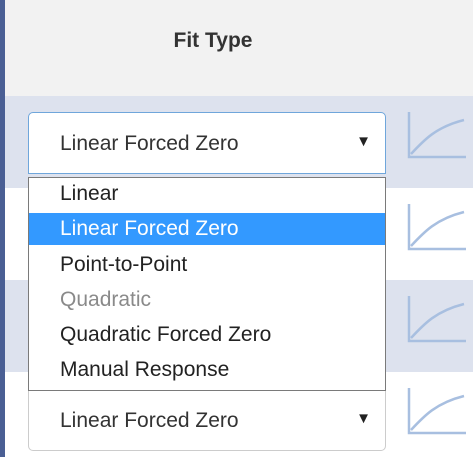 The width and height of the screenshot is (473, 457). What do you see at coordinates (213, 40) in the screenshot?
I see `column-header-title: Fit Type` at bounding box center [213, 40].